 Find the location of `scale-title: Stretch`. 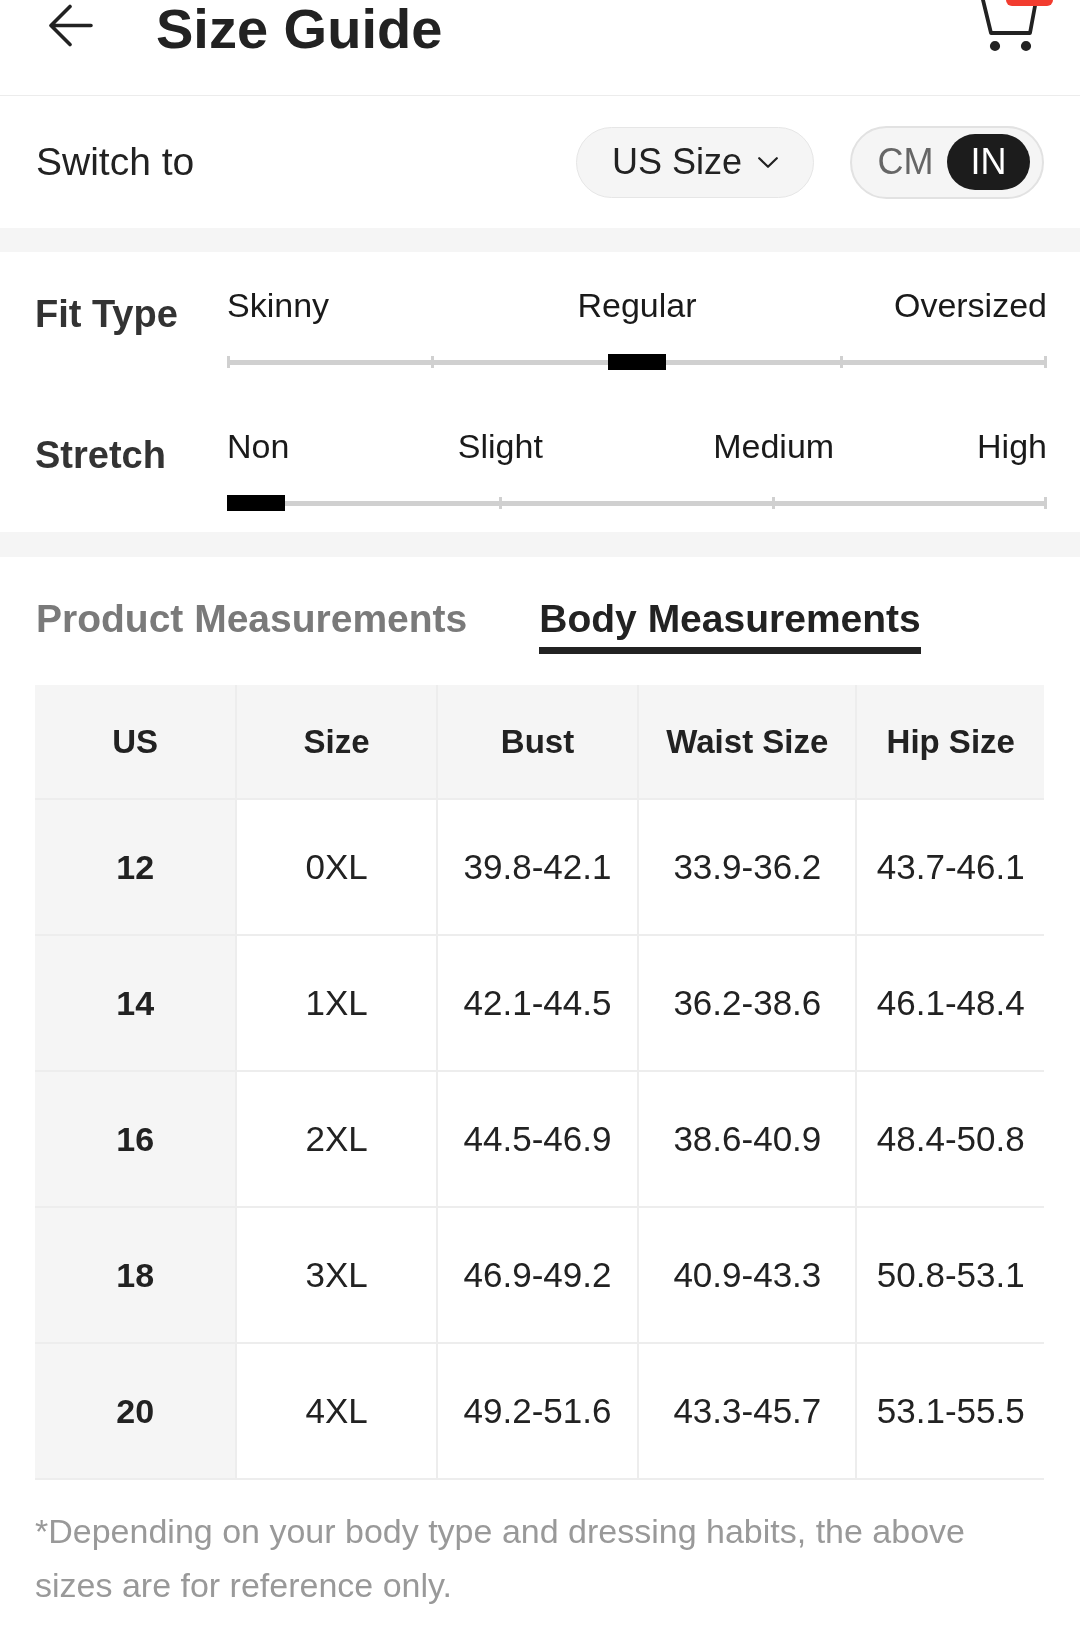

scale-title: Stretch is located at coordinates (100, 455).